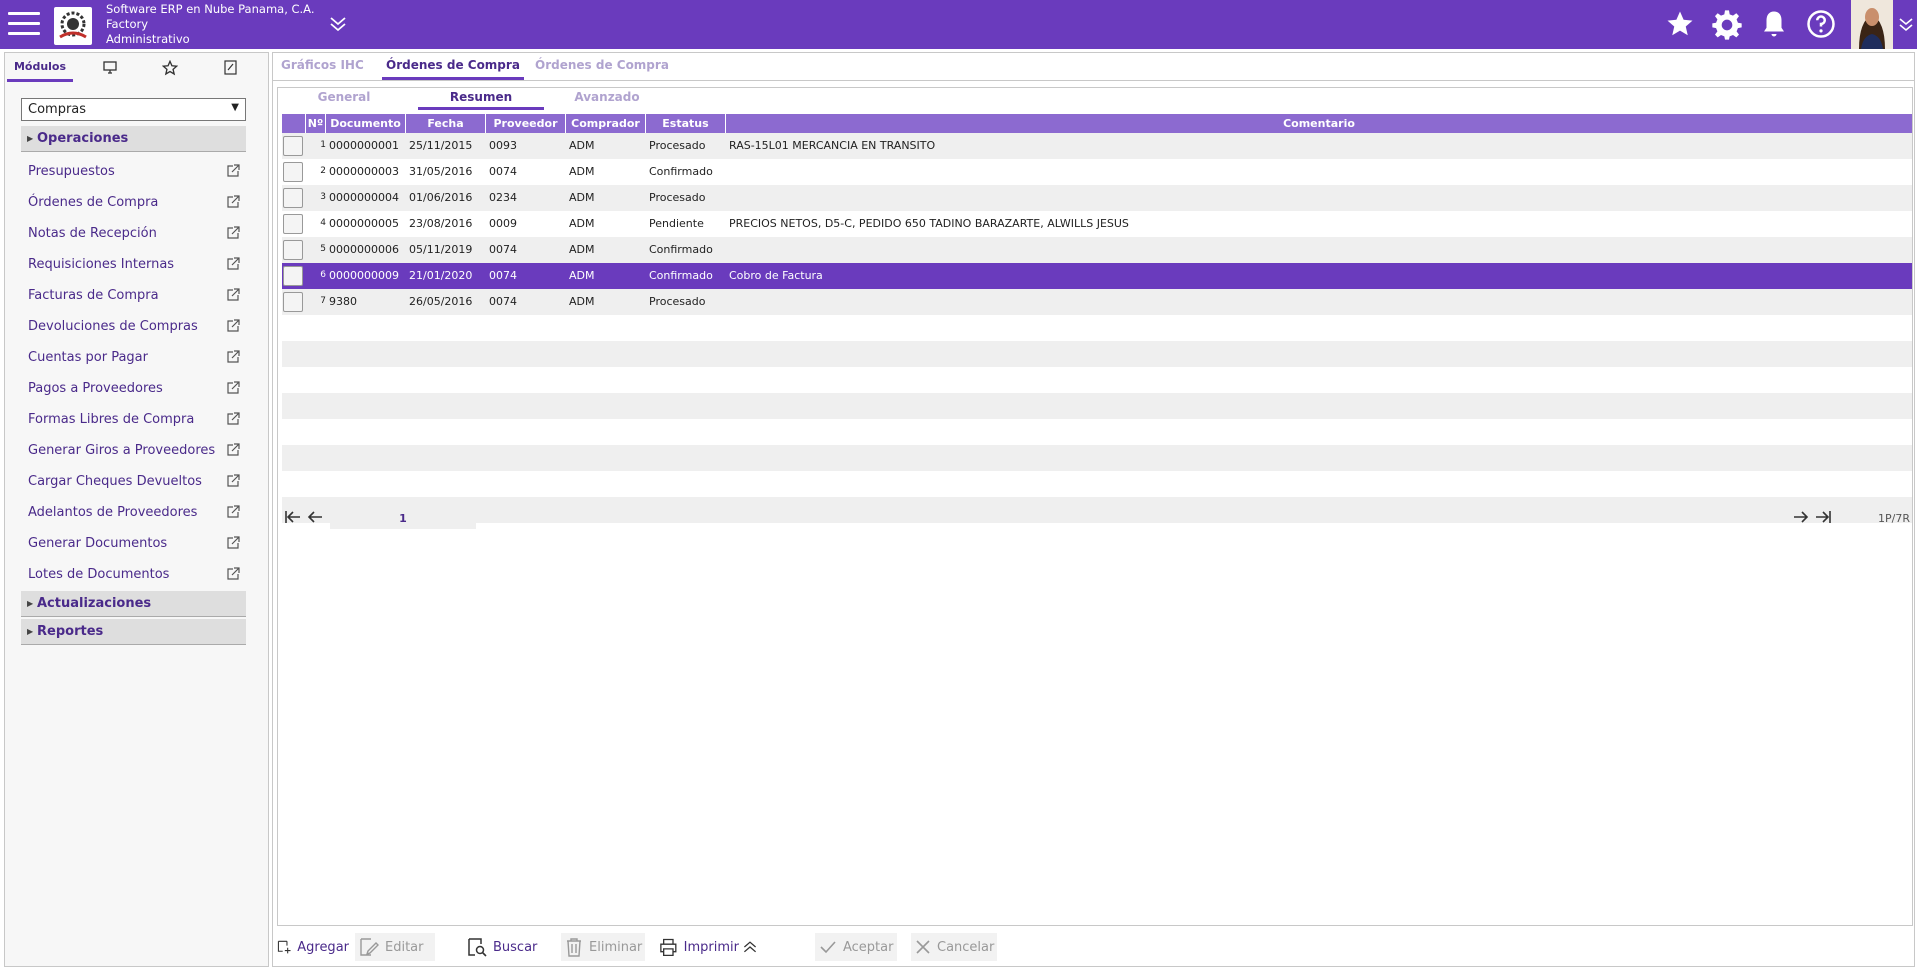 The height and width of the screenshot is (971, 1917). I want to click on avatar, so click(1872, 24).